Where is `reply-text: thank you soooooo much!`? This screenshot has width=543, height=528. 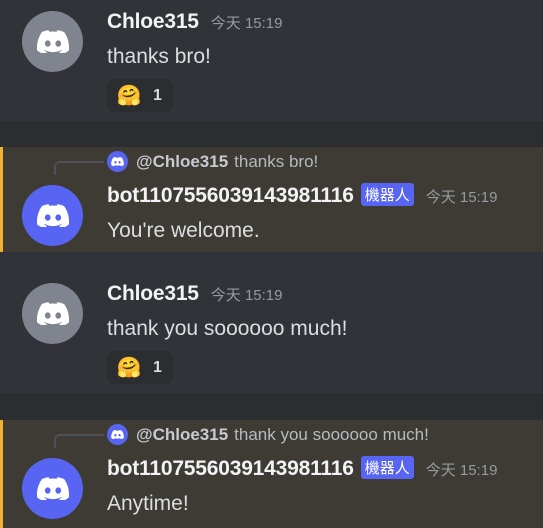 reply-text: thank you soooooo much! is located at coordinates (331, 434).